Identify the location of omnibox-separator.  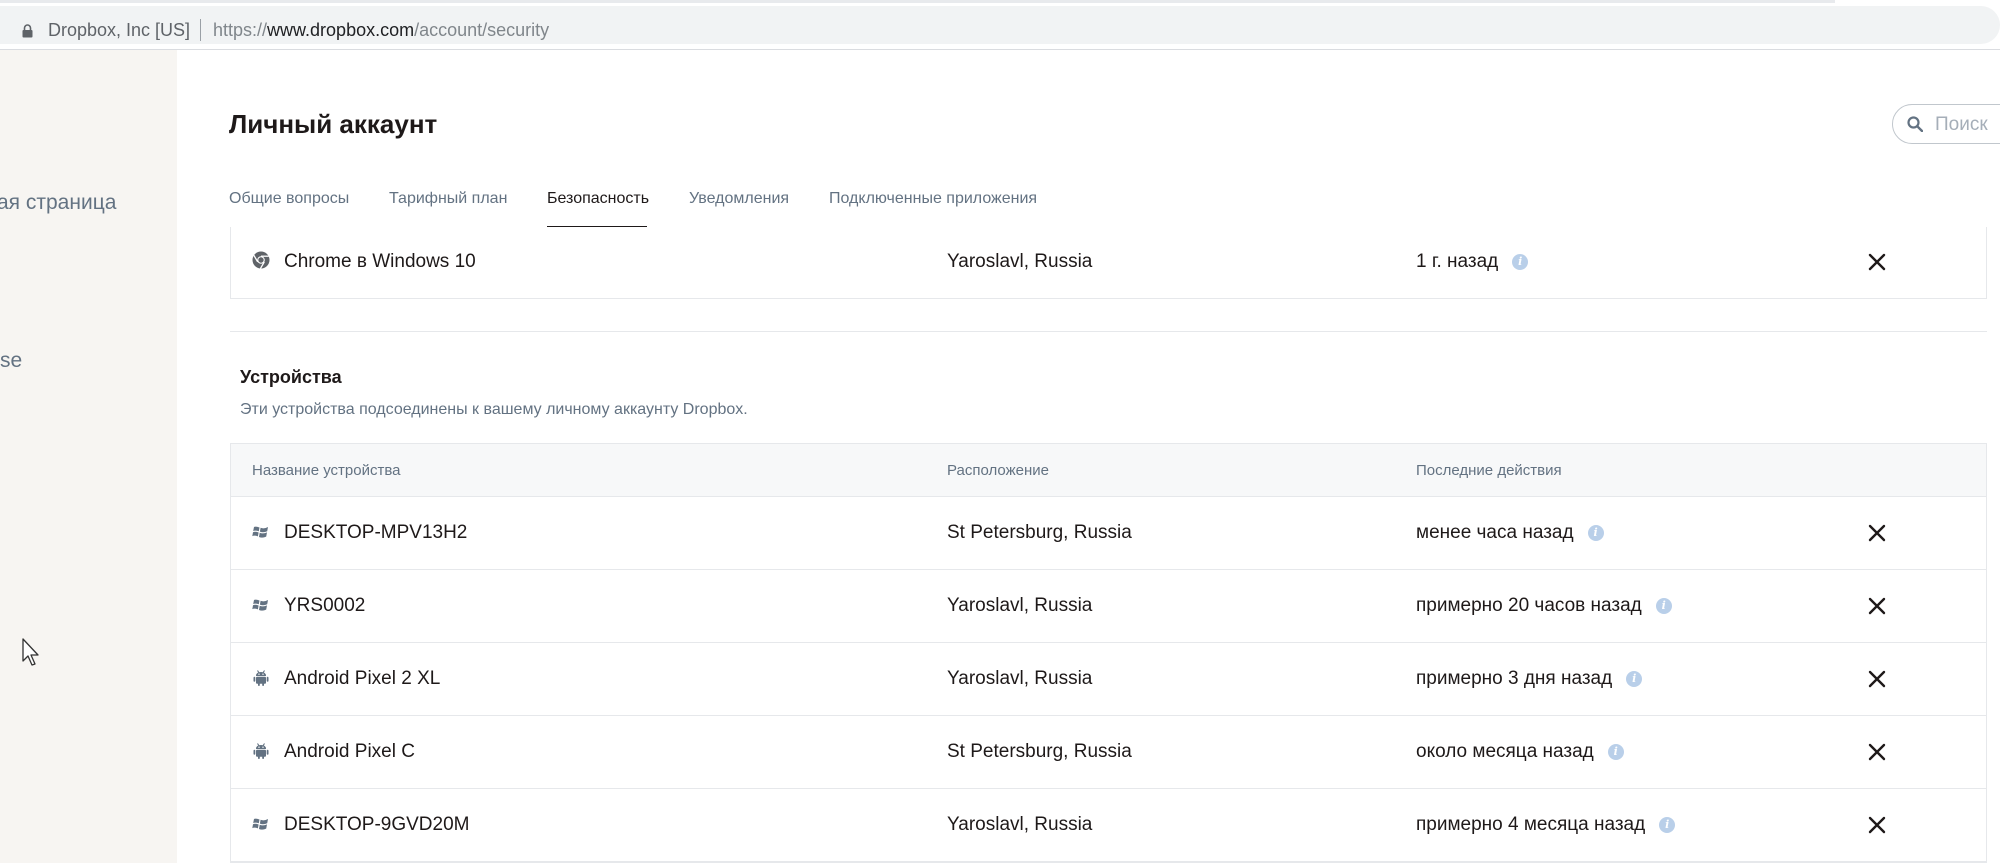
(200, 30).